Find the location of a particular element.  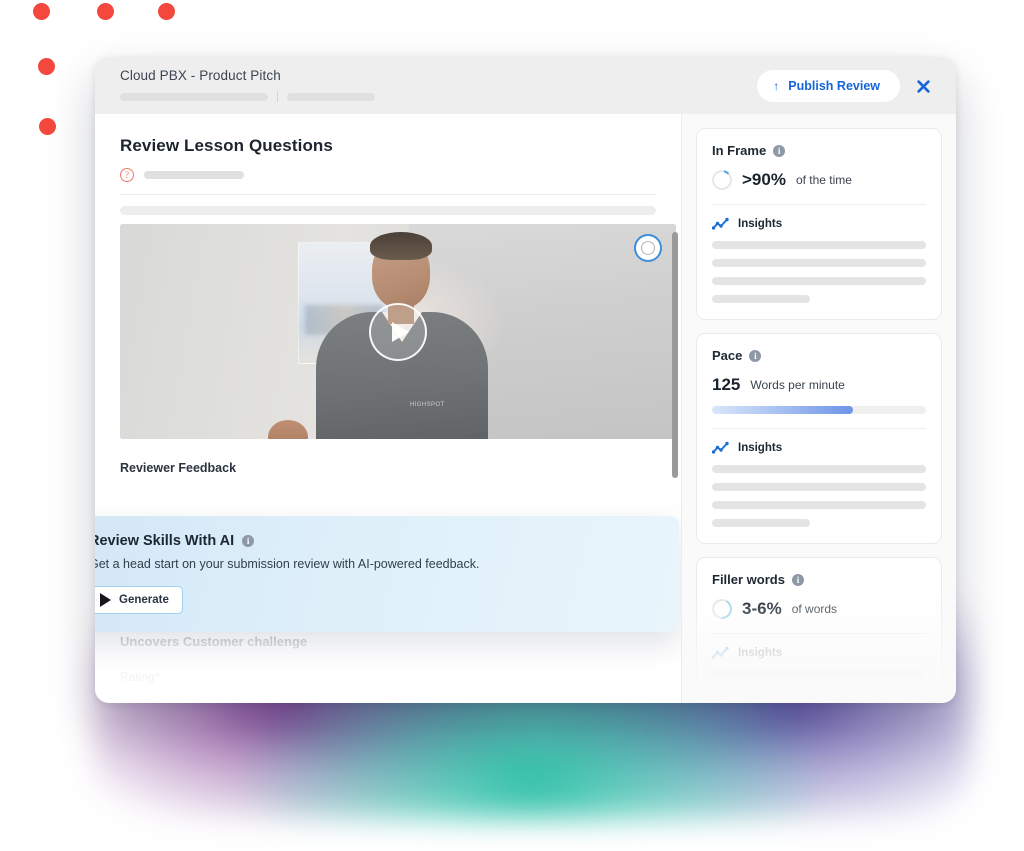

metric-row: >90% of the time is located at coordinates (819, 180).